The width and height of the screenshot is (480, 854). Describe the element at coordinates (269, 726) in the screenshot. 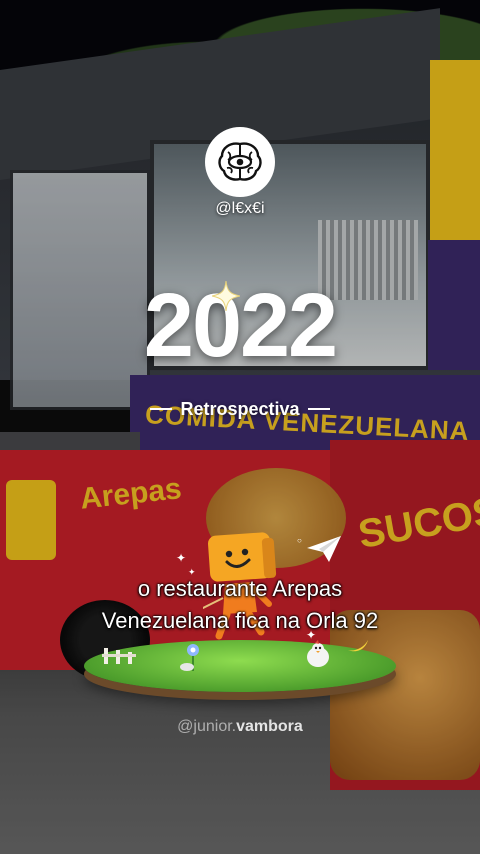

I see `credit-name: vambora` at that location.